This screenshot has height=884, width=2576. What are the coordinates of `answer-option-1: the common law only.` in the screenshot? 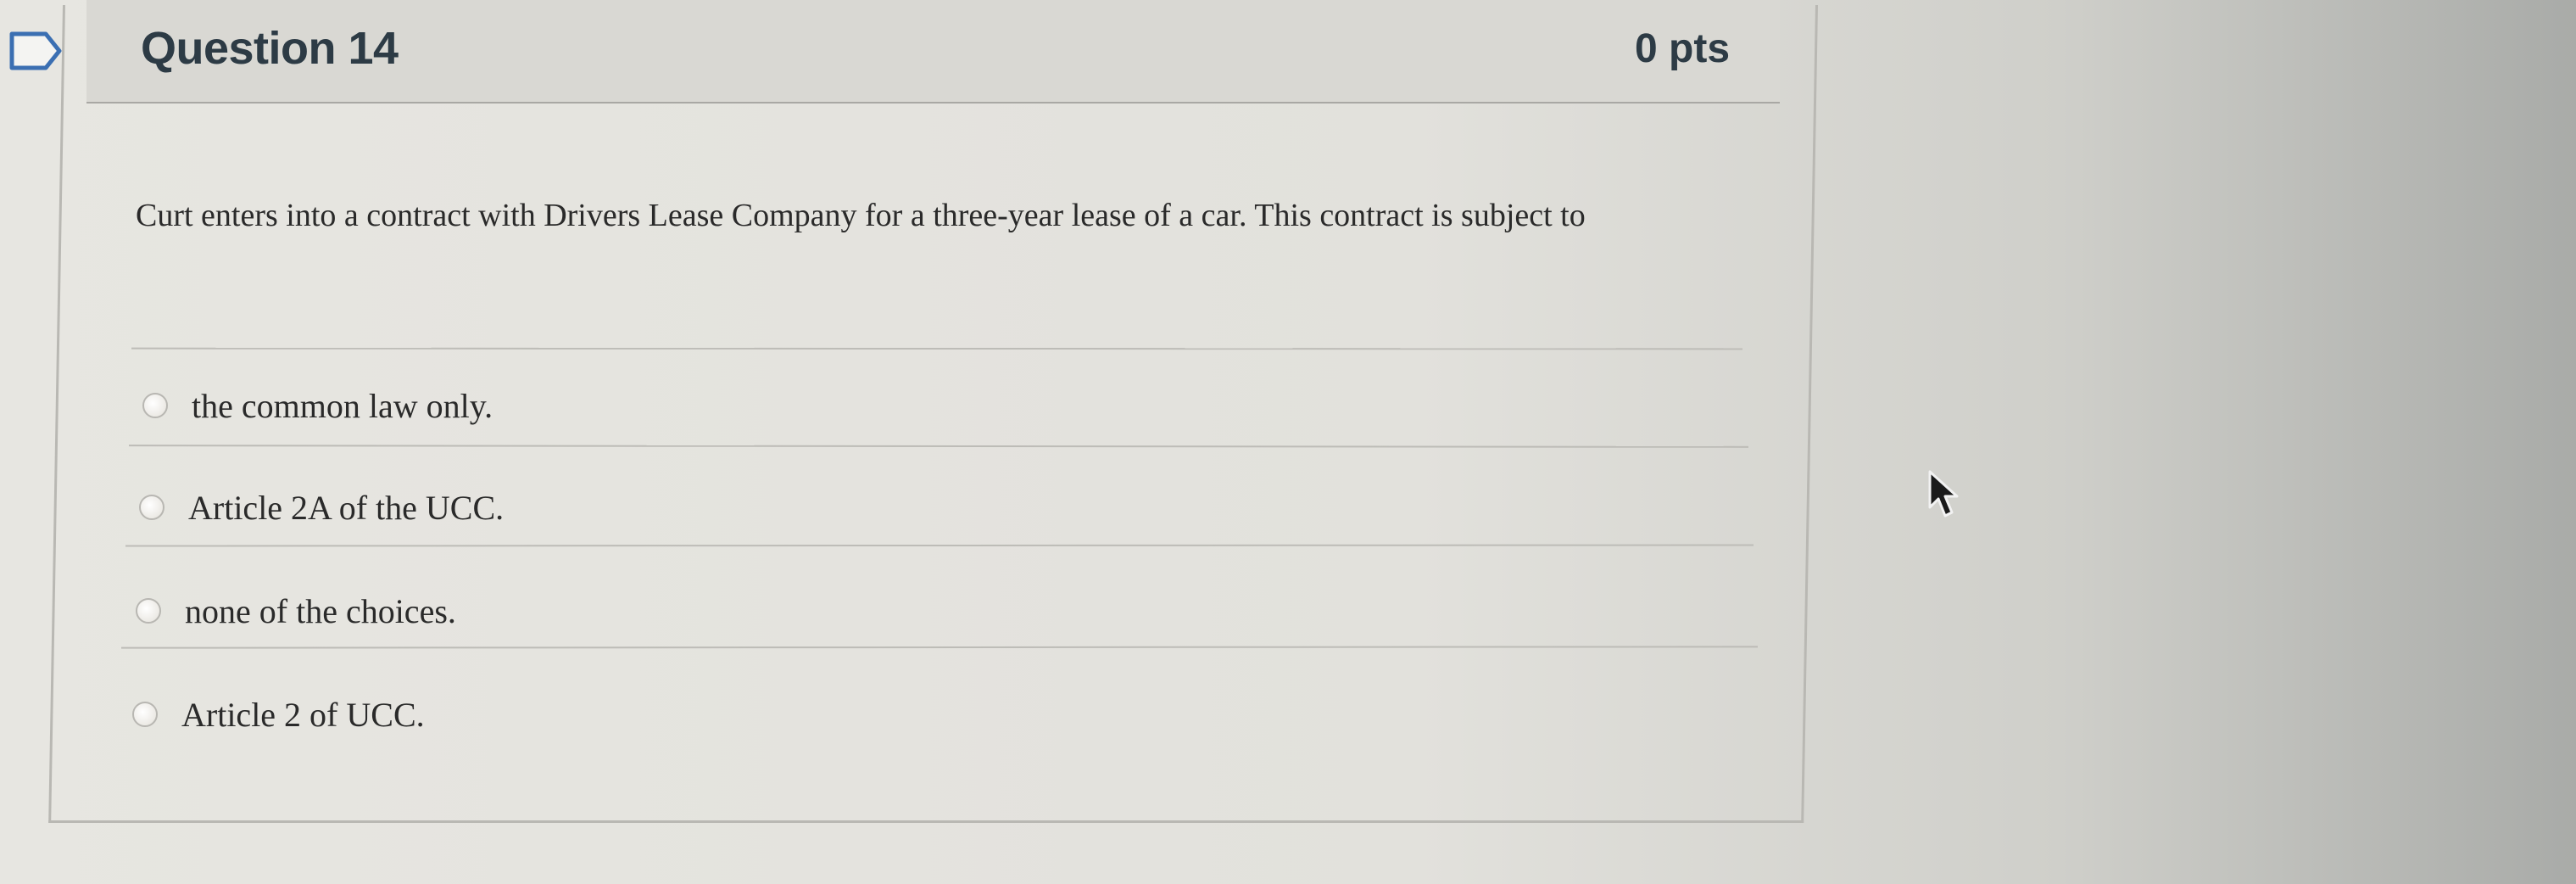 It's located at (317, 406).